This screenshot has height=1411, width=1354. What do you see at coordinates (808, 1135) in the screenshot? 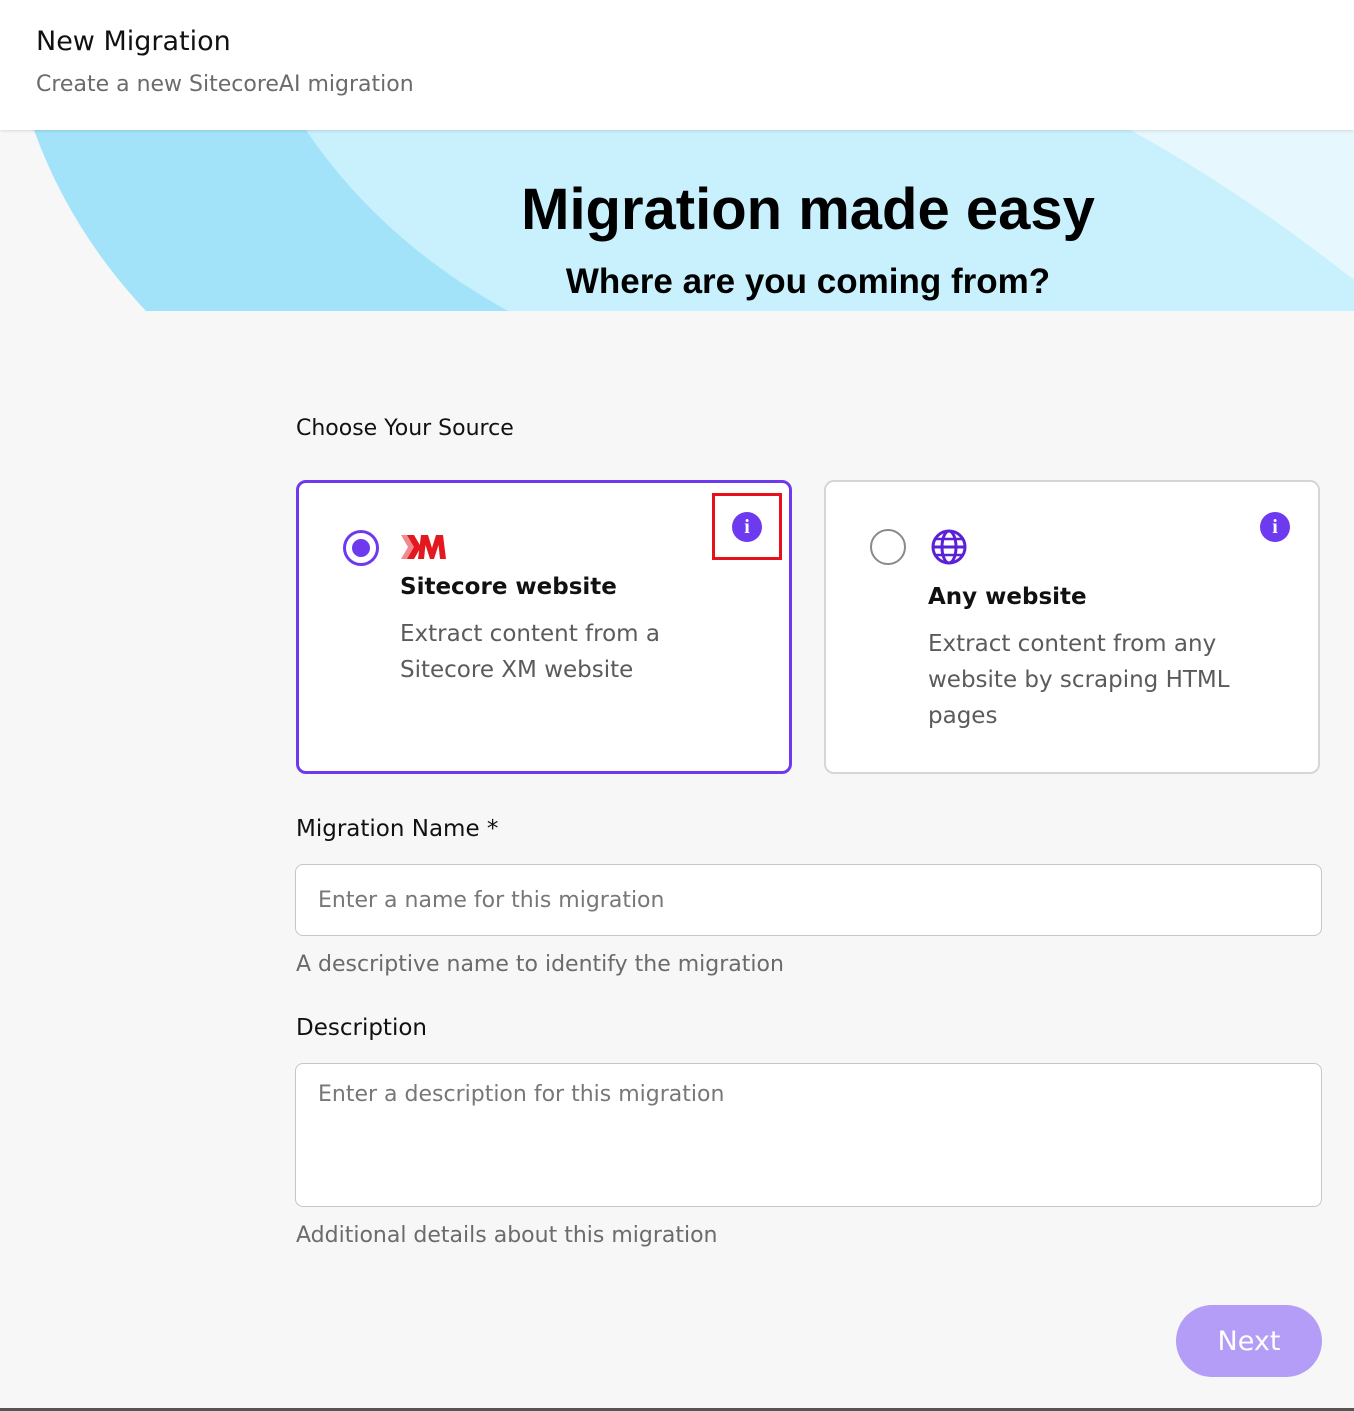
I see `description-textarea` at bounding box center [808, 1135].